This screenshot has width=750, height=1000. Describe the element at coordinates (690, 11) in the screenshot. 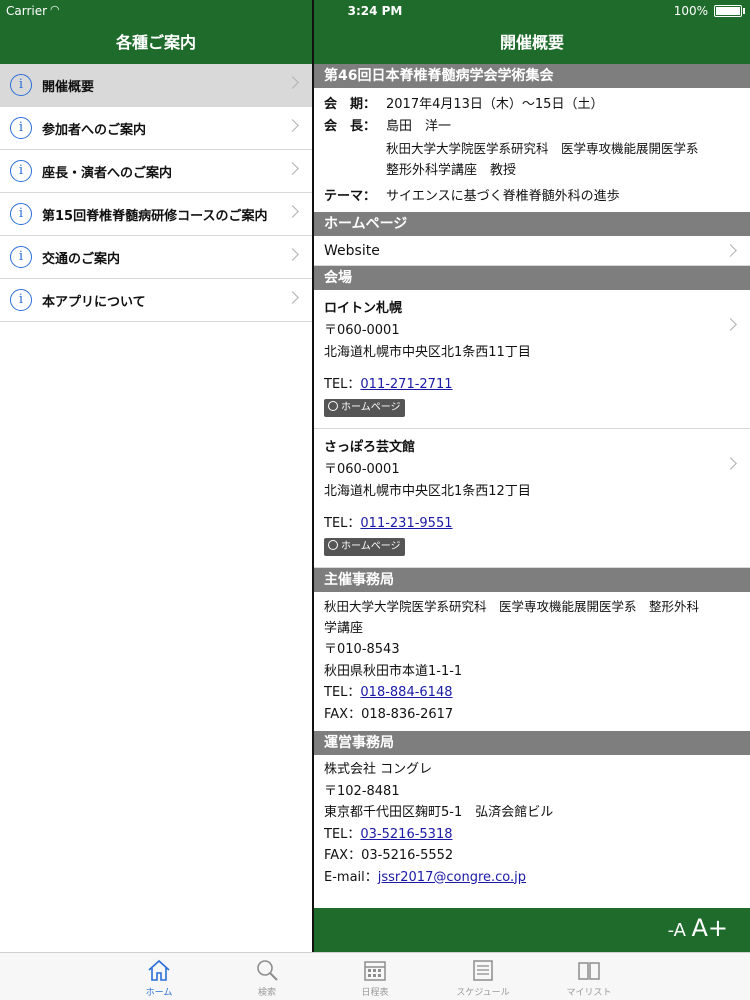

I see `battery-percent: 100%` at that location.